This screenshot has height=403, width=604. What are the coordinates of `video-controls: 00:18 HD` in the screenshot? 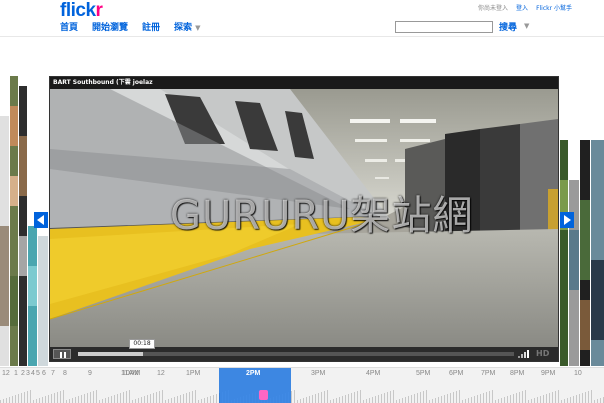 It's located at (304, 350).